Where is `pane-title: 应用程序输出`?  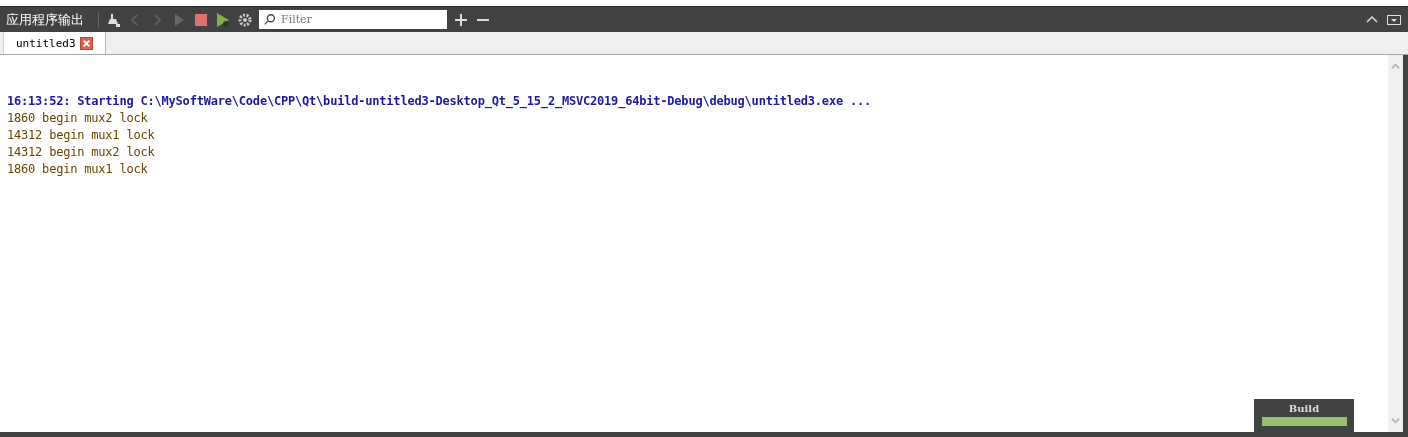 pane-title: 应用程序输出 is located at coordinates (45, 19).